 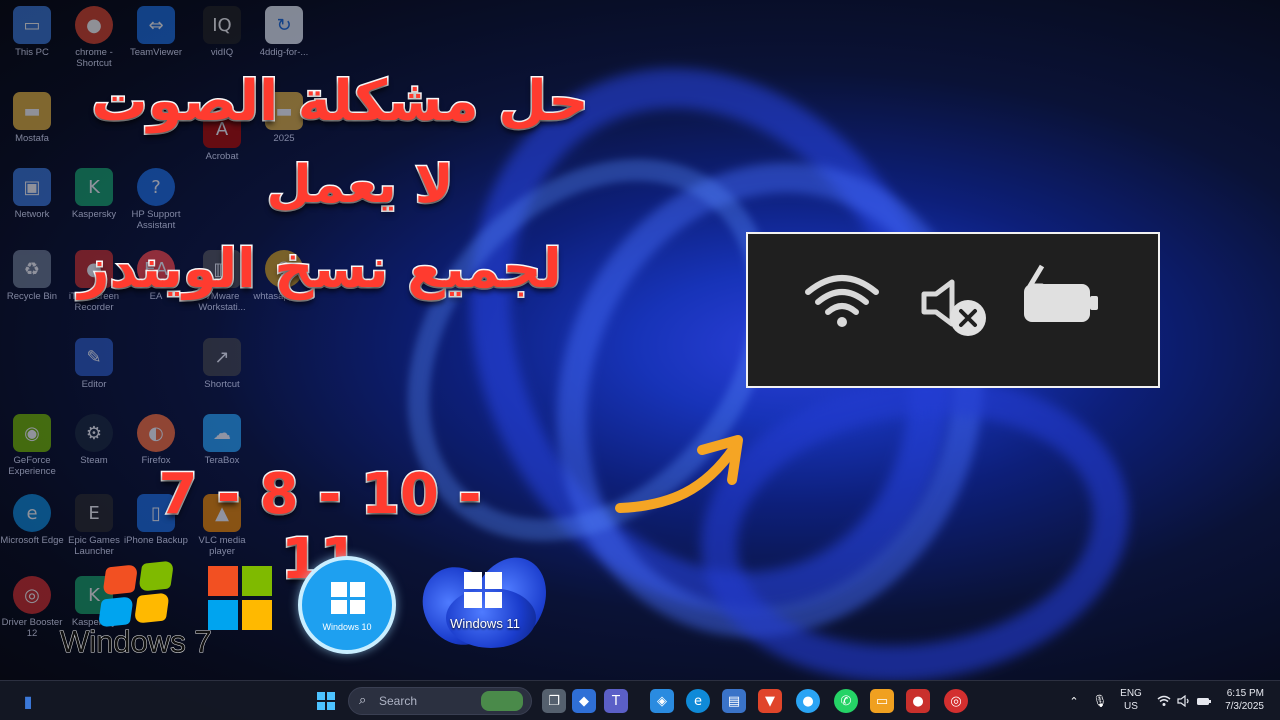 I want to click on language-code: ENG, so click(x=1131, y=693).